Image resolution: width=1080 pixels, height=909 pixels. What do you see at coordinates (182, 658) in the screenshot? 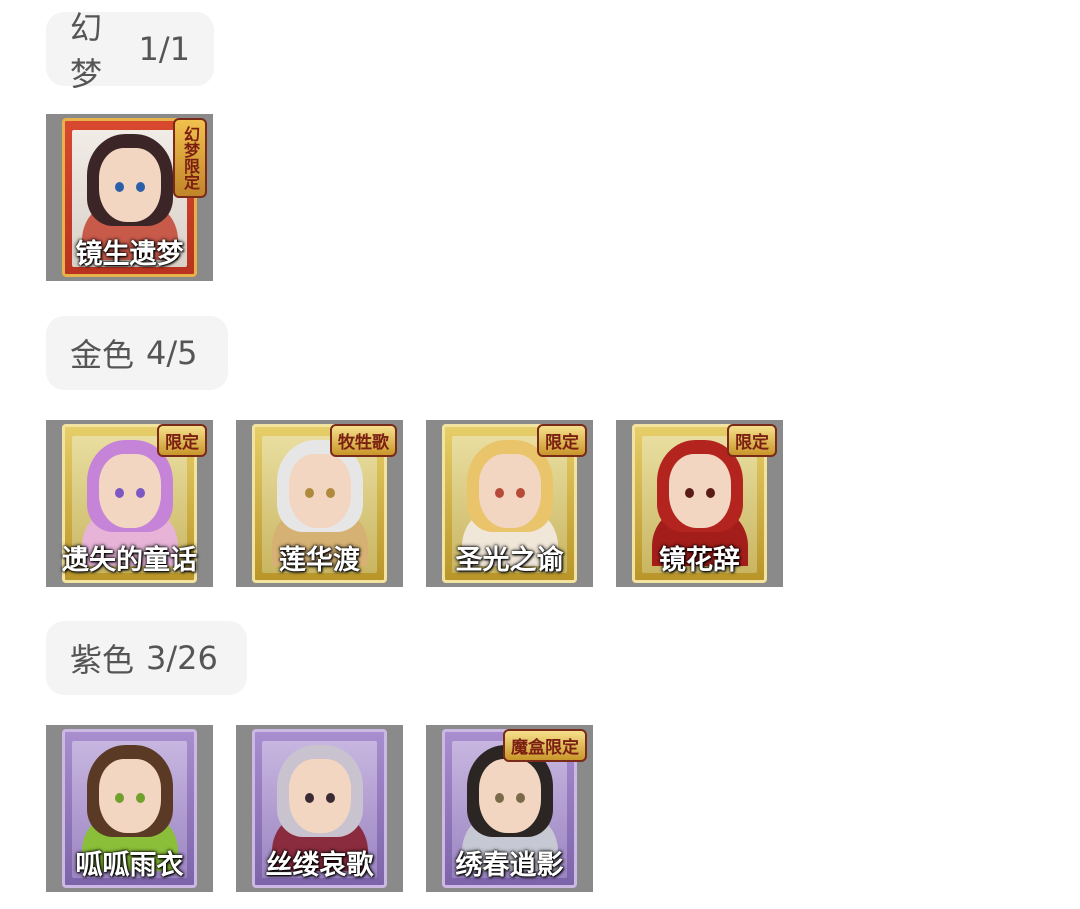
I see `section-count: 3/26` at bounding box center [182, 658].